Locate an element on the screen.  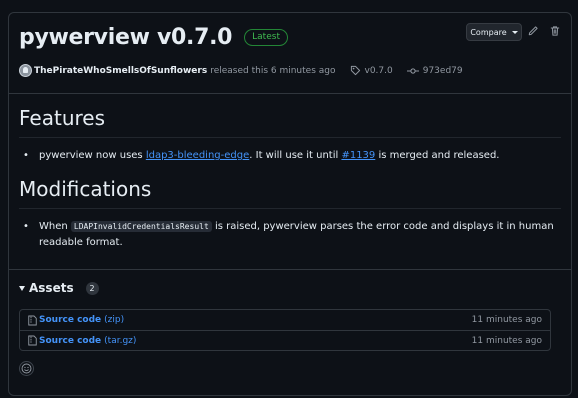
commit-icon is located at coordinates (412, 70).